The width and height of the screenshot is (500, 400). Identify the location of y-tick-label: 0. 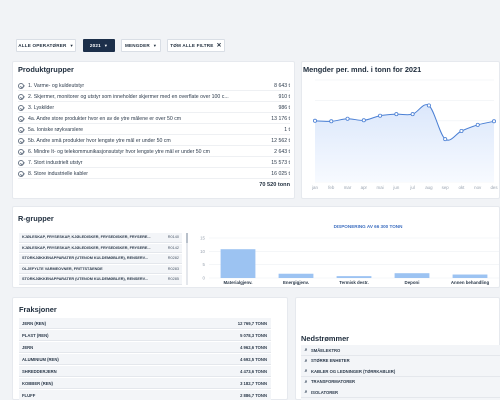
(204, 278).